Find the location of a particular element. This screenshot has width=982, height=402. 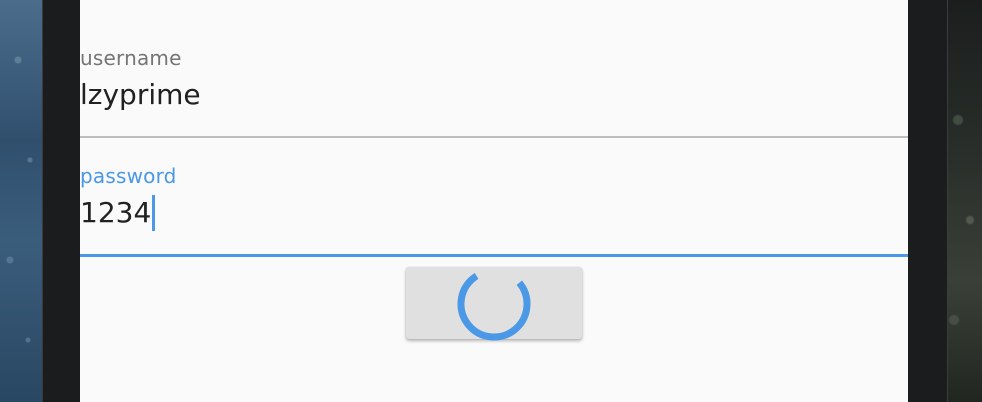

password-label: password is located at coordinates (128, 176).